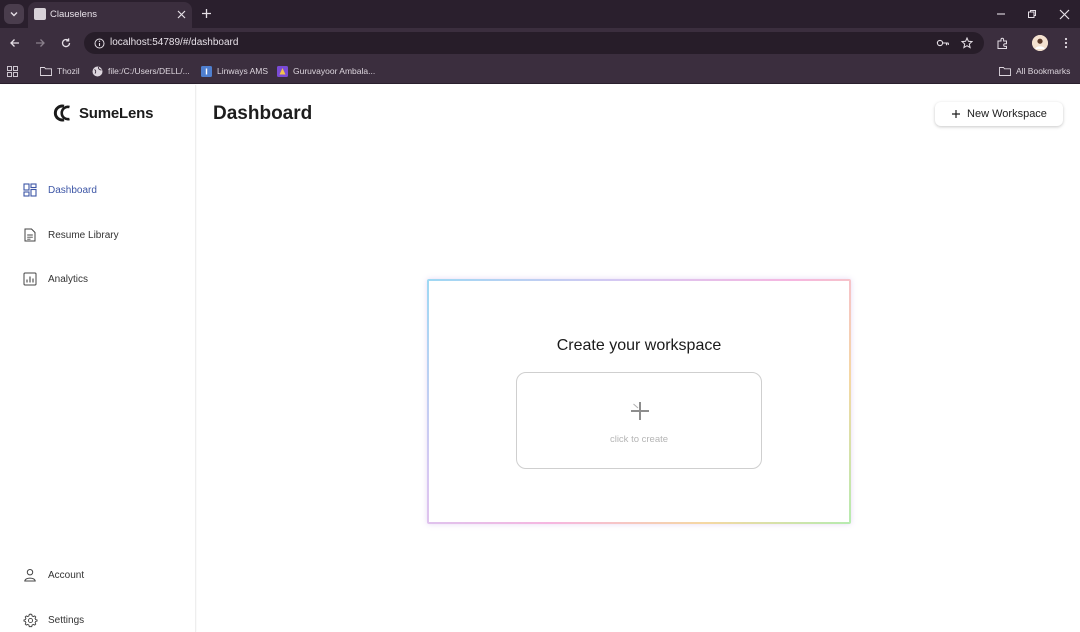  I want to click on minimize-icon, so click(1001, 14).